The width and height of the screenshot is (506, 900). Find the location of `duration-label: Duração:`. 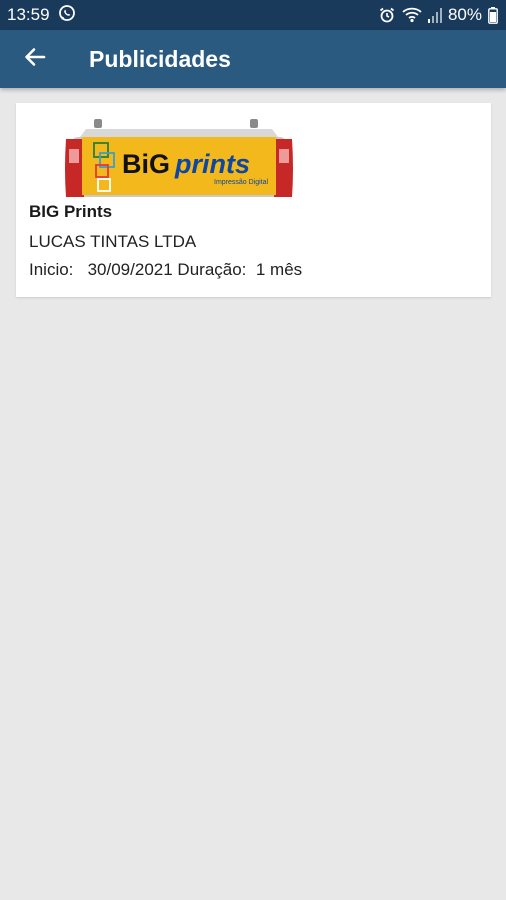

duration-label: Duração: is located at coordinates (212, 269).